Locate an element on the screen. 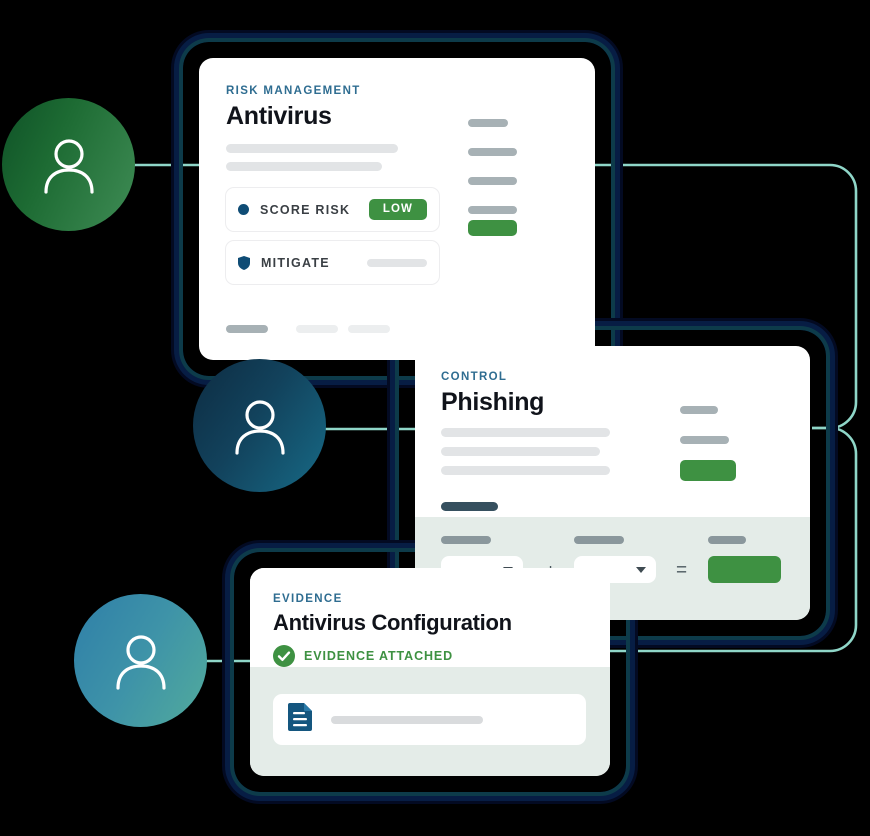 The height and width of the screenshot is (836, 870). control-avatar is located at coordinates (259, 425).